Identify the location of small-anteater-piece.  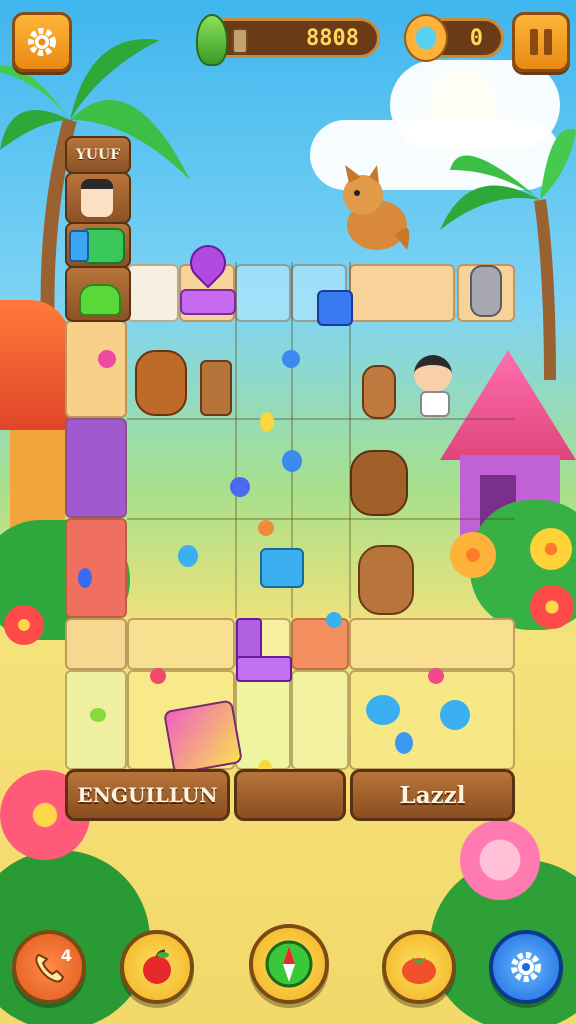
(379, 392).